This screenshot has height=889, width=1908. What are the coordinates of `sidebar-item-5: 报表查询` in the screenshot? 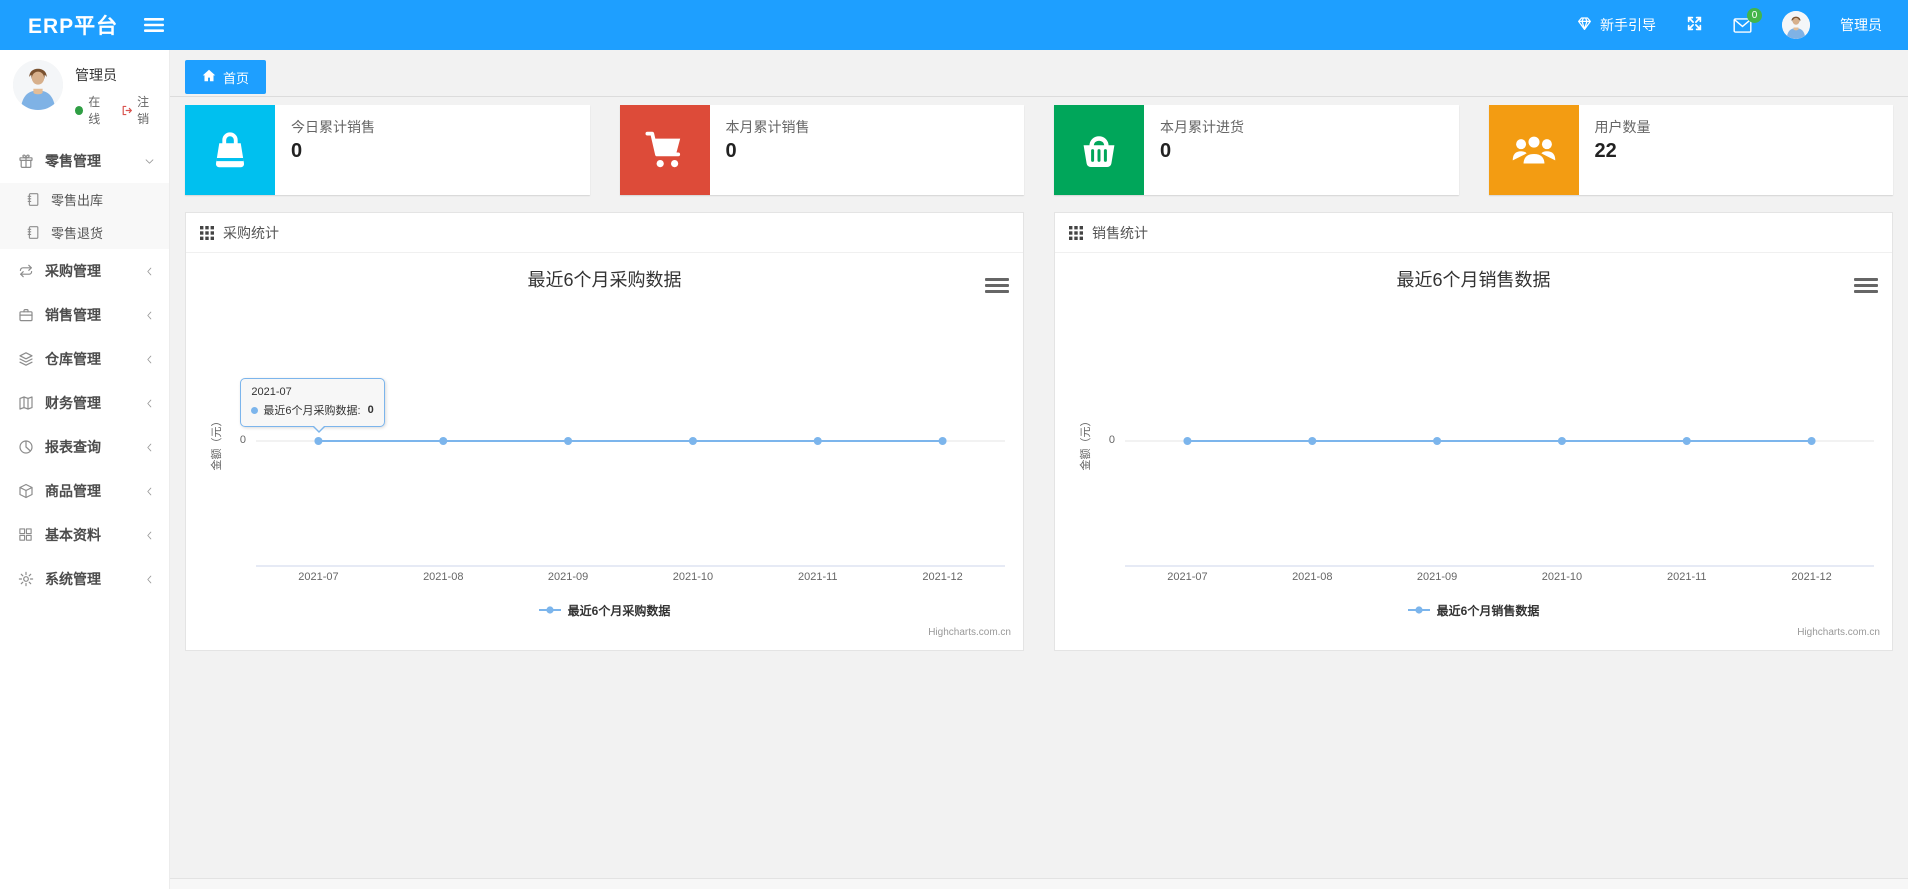 It's located at (84, 447).